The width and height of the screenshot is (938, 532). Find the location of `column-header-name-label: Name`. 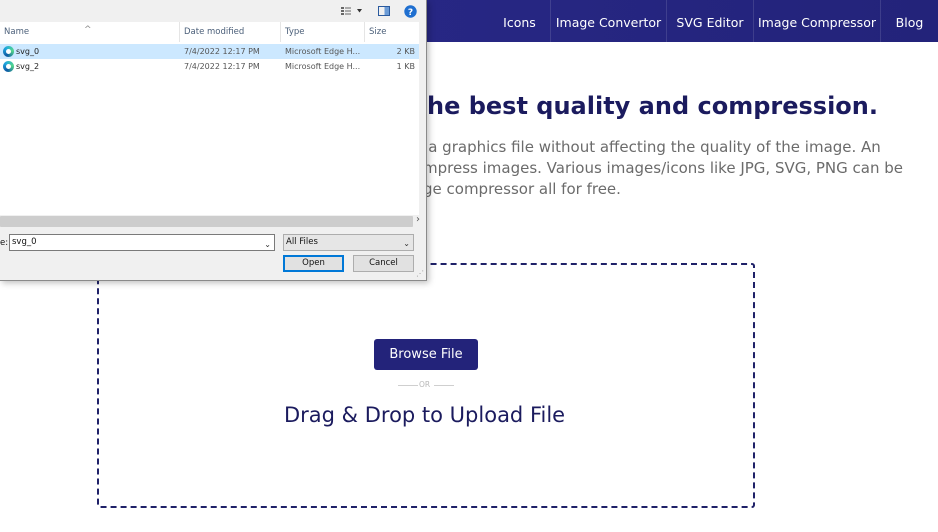

column-header-name-label: Name is located at coordinates (17, 32).